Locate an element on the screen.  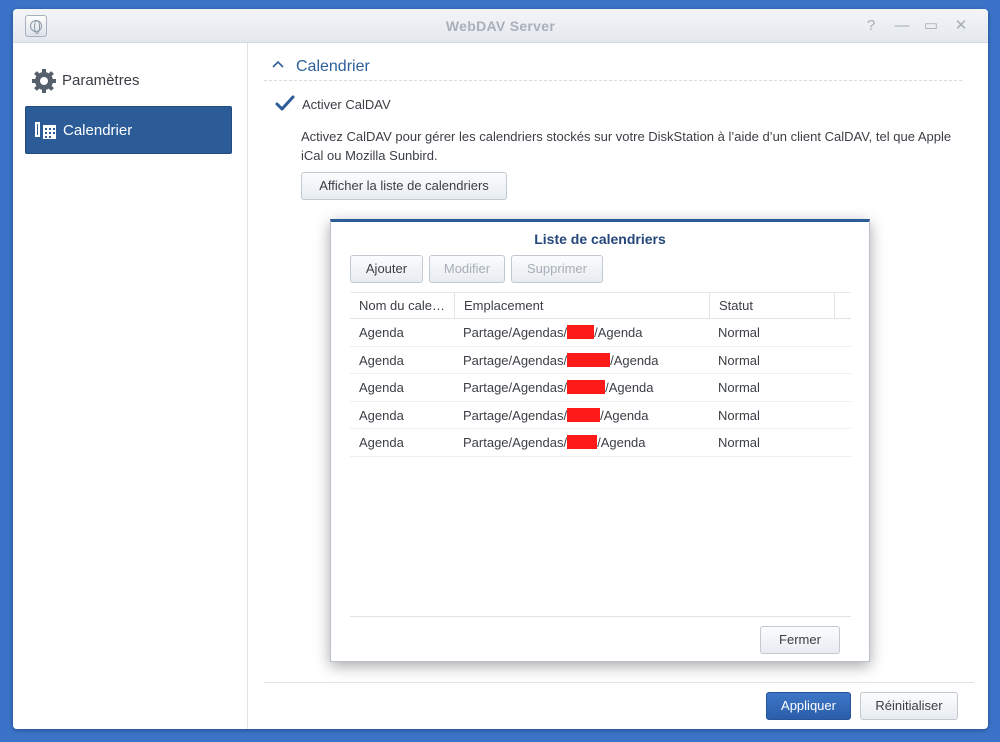
calendrier-section-header: Calendrier is located at coordinates (613, 65).